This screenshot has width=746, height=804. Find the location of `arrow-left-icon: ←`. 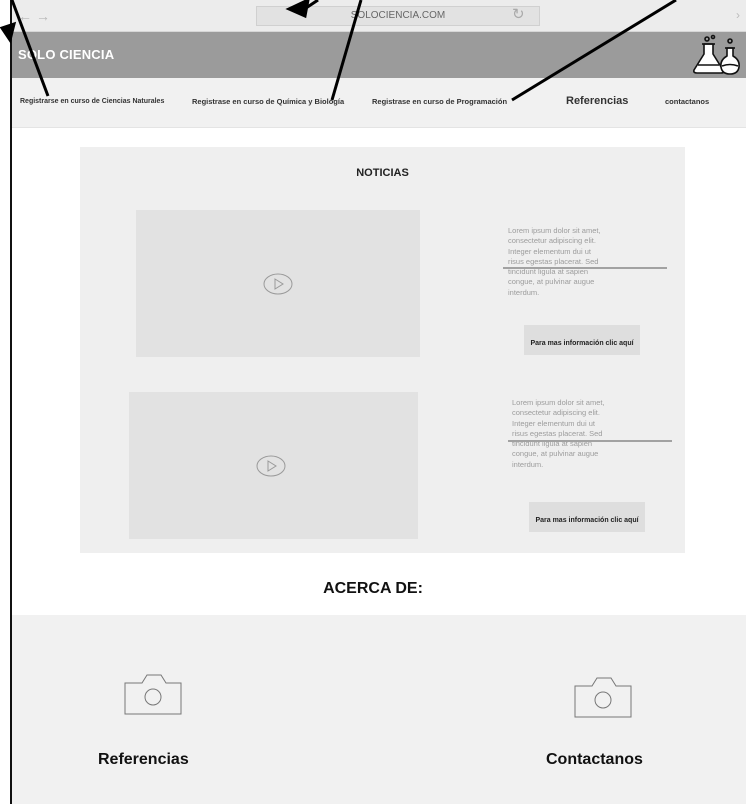

arrow-left-icon: ← is located at coordinates (25, 16).